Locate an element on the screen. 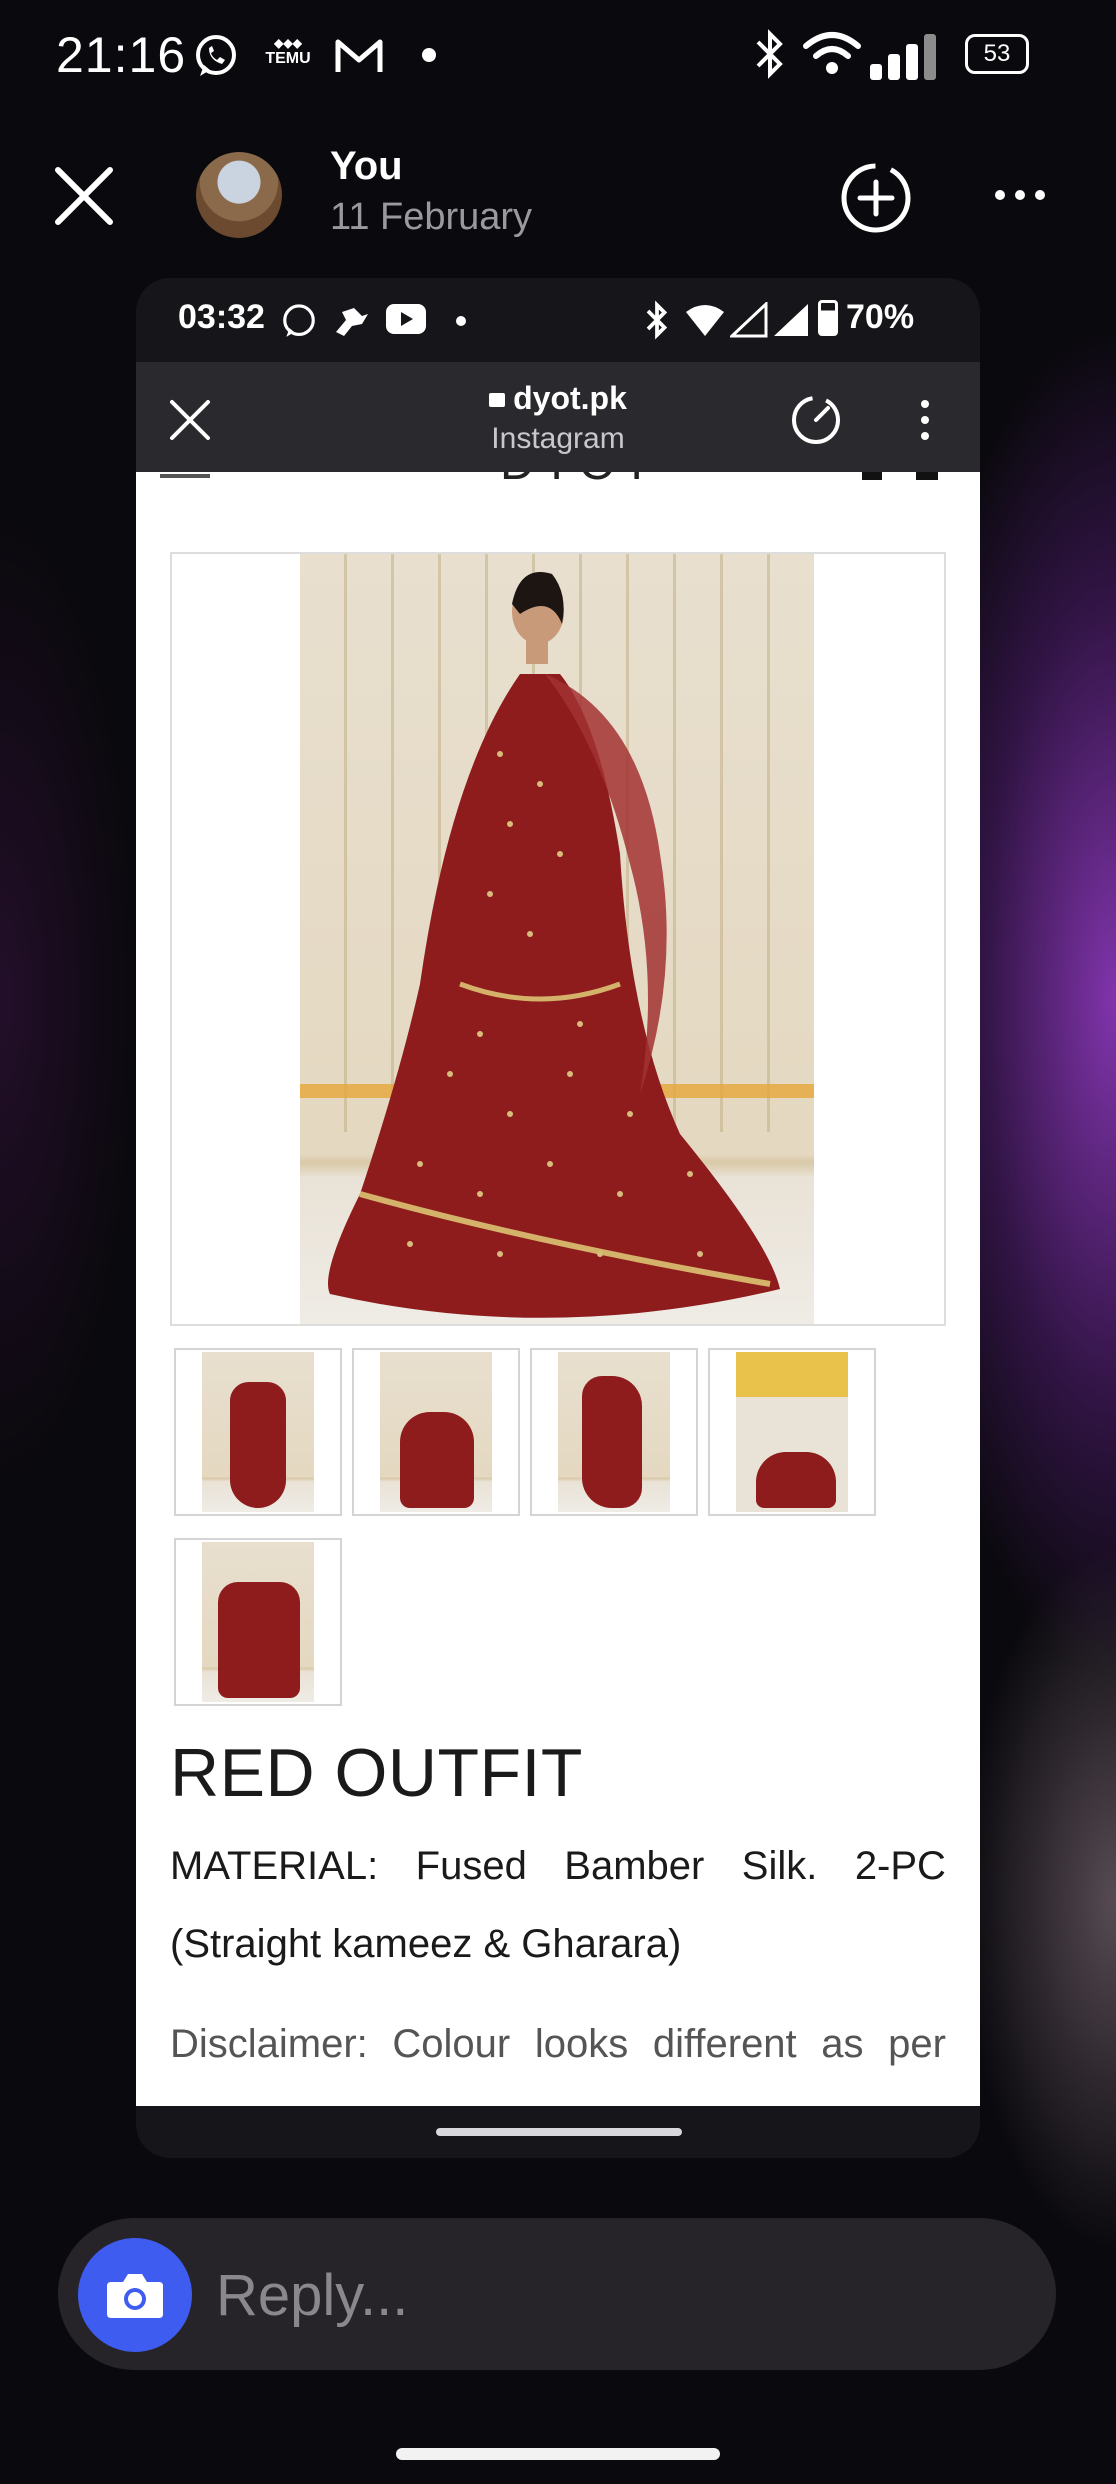  more-vertical-icon is located at coordinates (925, 420).